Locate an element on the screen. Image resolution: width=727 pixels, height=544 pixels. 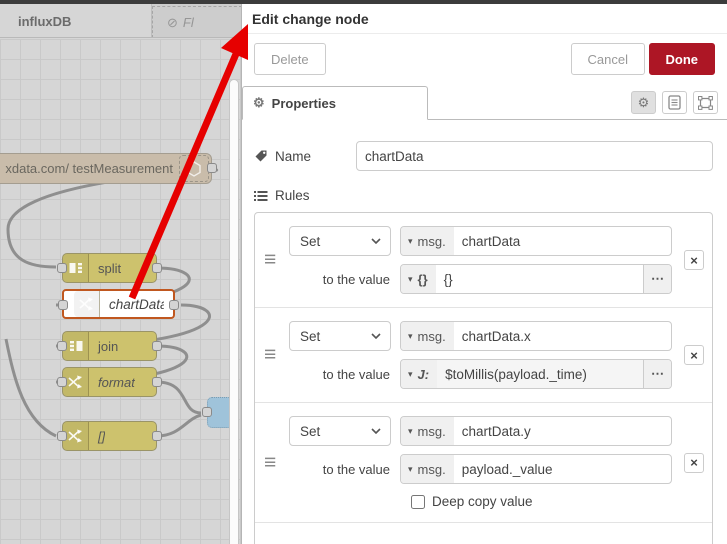
rule3-property-input: ▾ msg. chartData.y is located at coordinates (536, 431).